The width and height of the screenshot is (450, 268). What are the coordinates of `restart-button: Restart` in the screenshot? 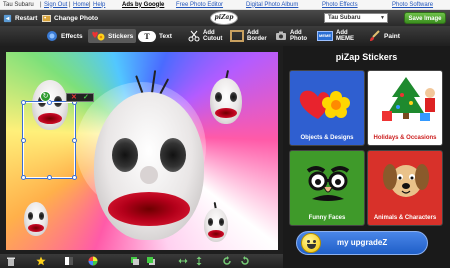 It's located at (20, 18).